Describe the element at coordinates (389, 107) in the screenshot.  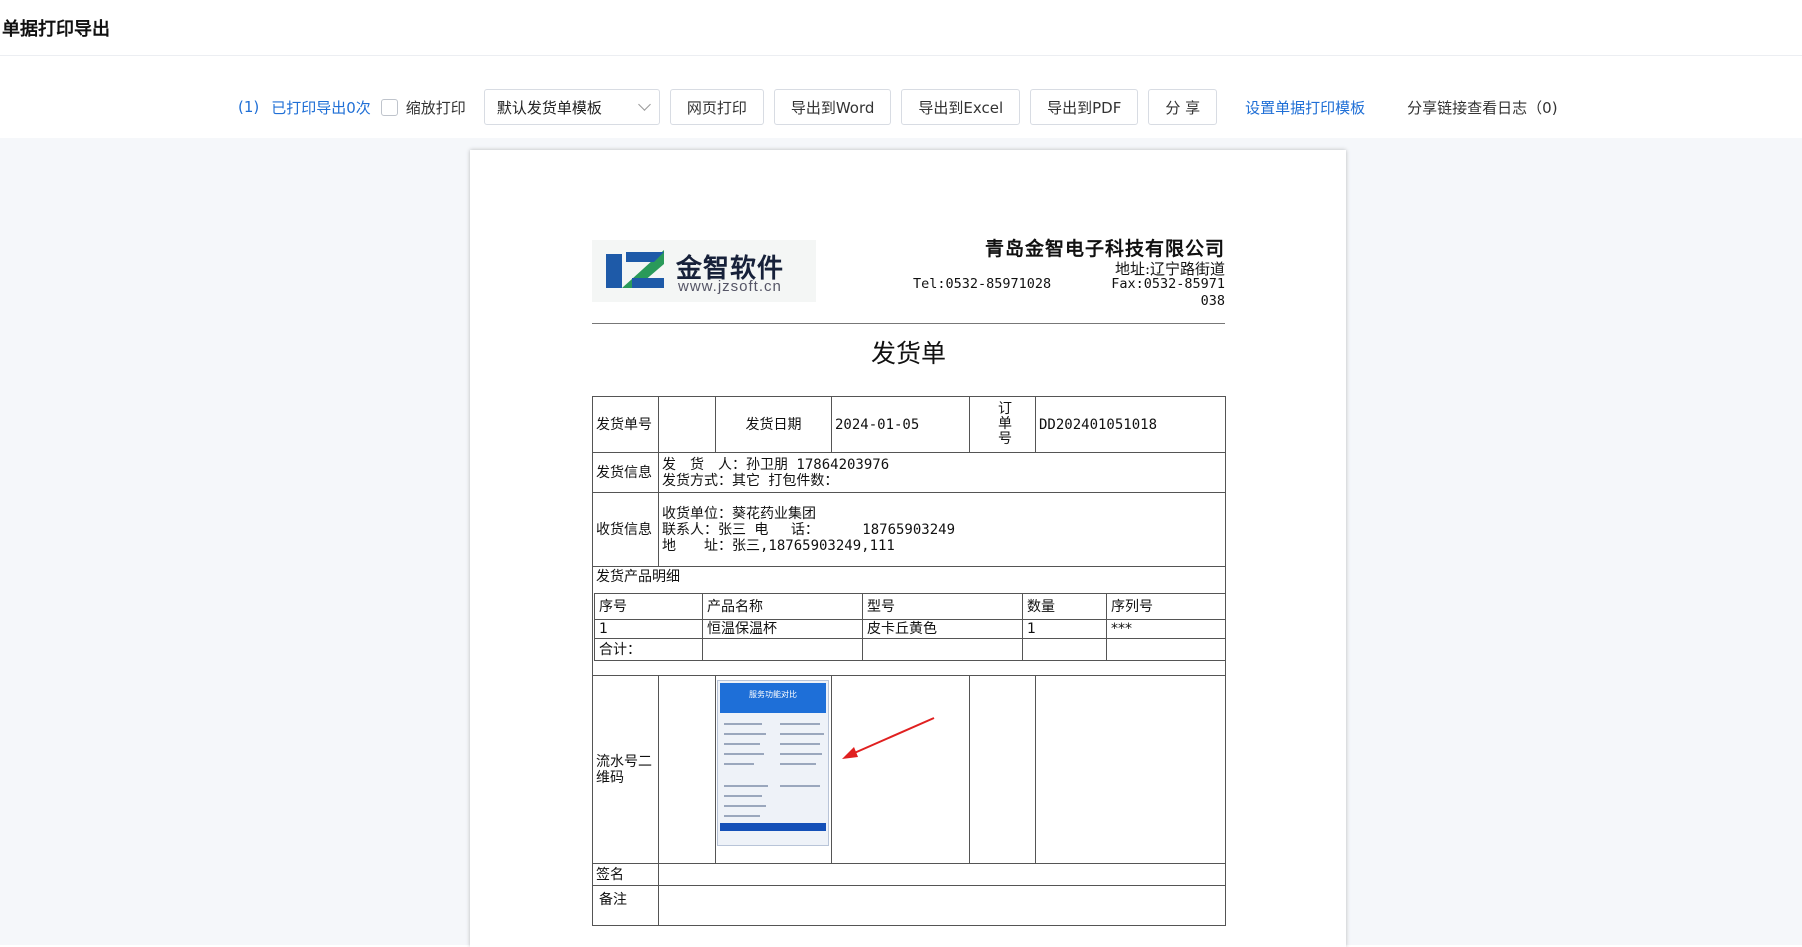
I see `zoom-print-checkbox` at that location.